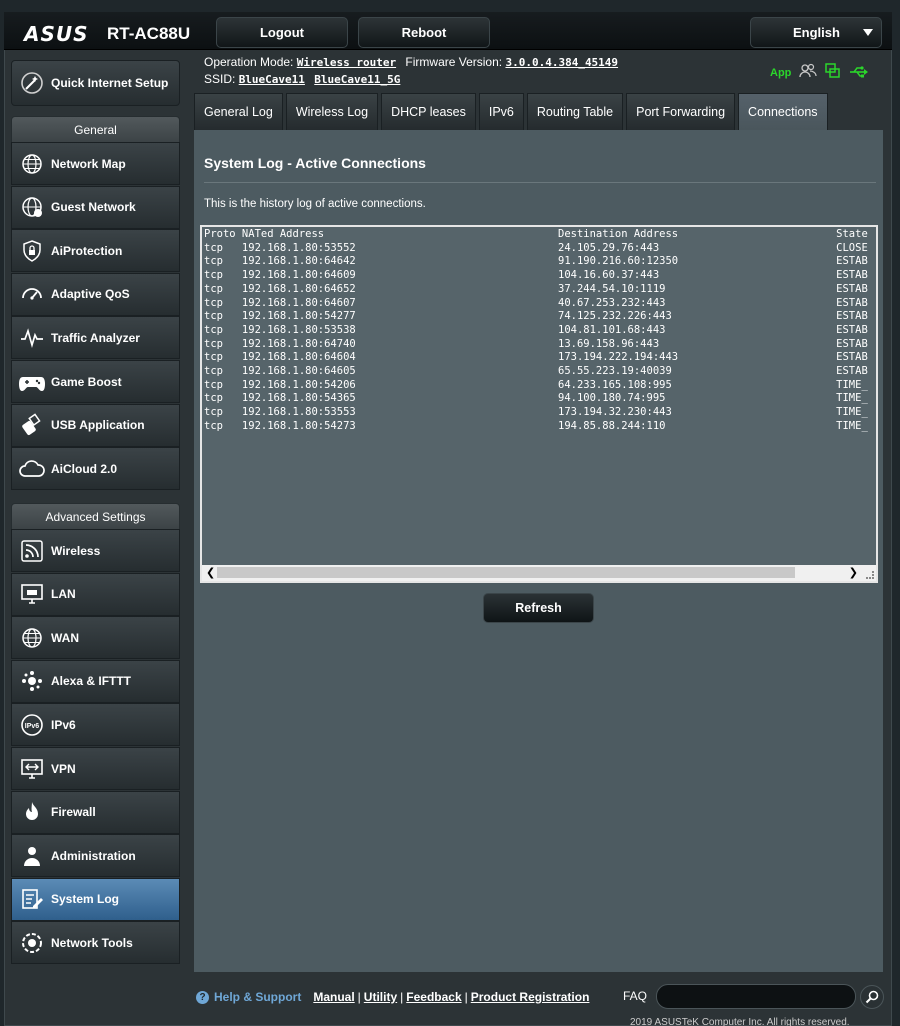 The height and width of the screenshot is (1026, 900). What do you see at coordinates (32, 294) in the screenshot?
I see `speedometer-icon` at bounding box center [32, 294].